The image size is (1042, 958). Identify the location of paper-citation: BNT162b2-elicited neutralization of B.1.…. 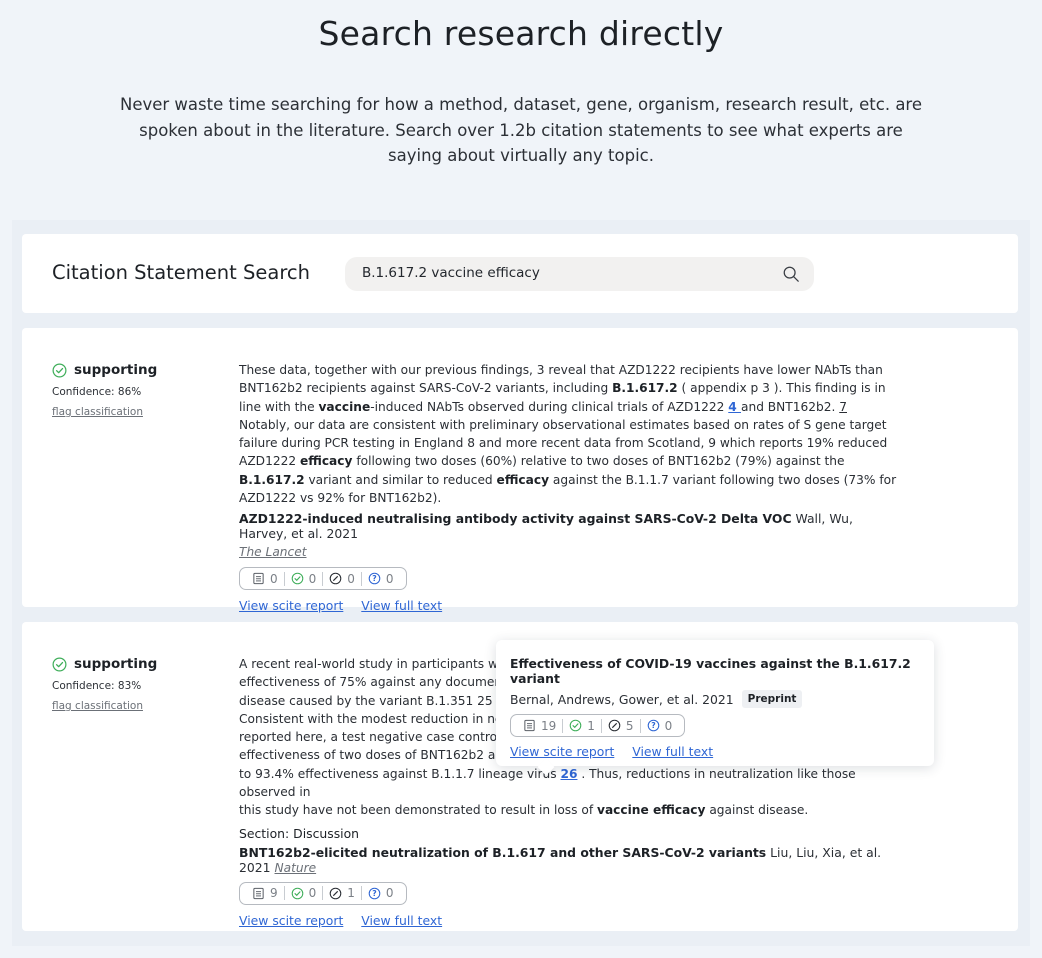
(569, 860).